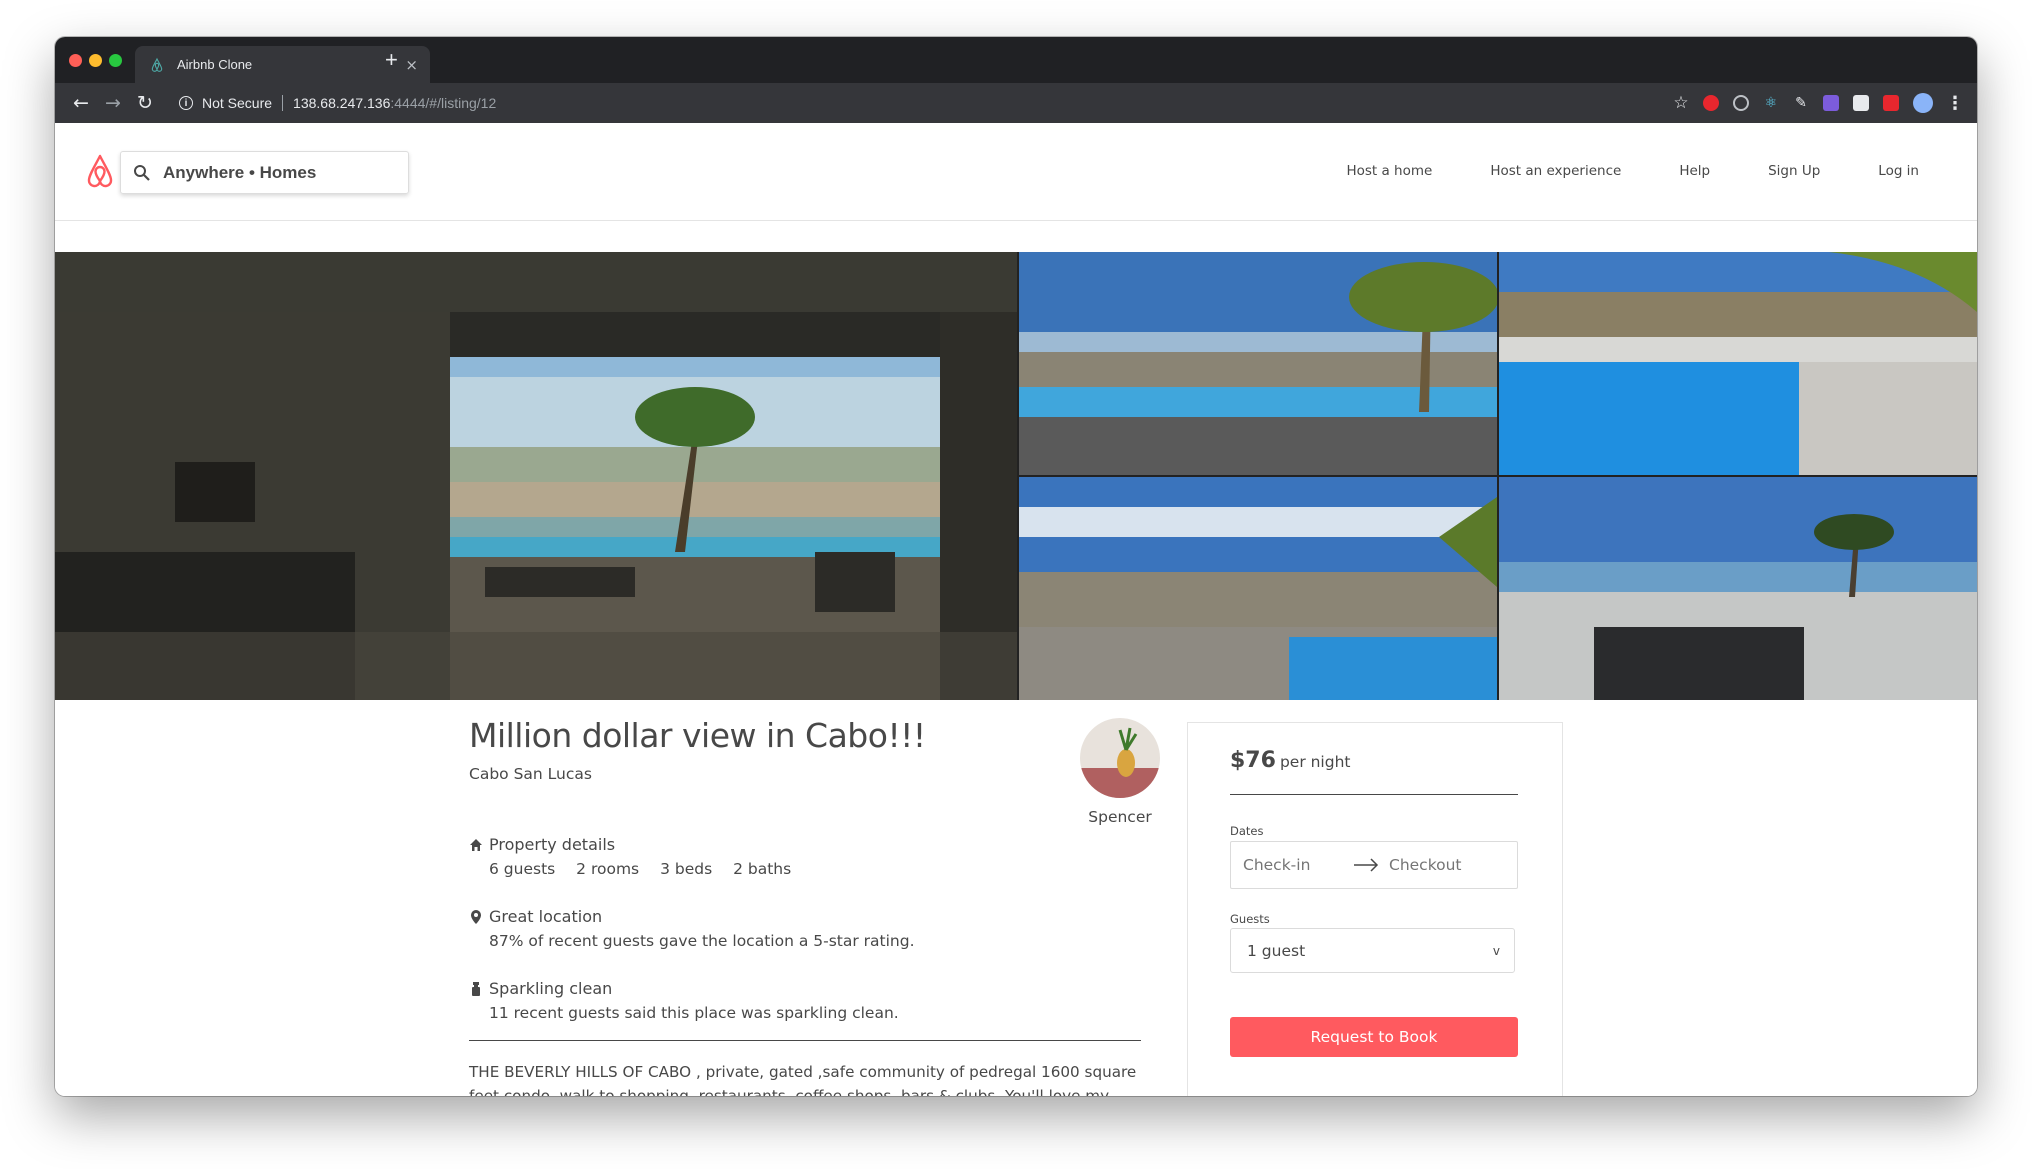 The width and height of the screenshot is (2032, 1169). I want to click on airbnb-favicon-icon, so click(157, 64).